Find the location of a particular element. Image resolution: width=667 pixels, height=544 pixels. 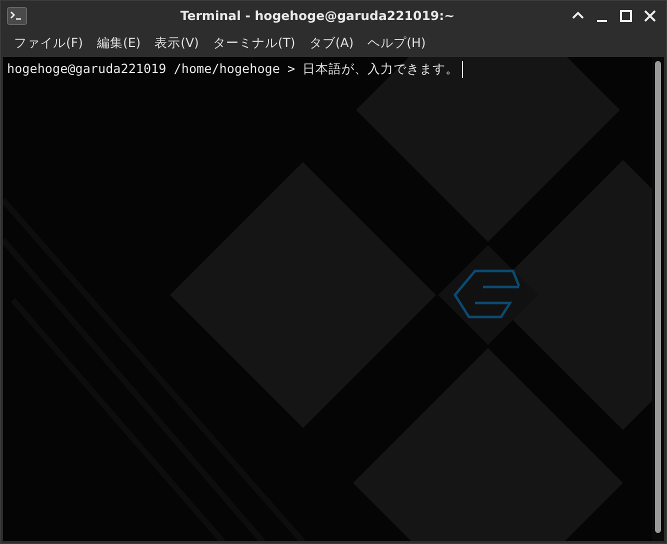

window-title: Terminal - hogehoge@garuda221019:~ is located at coordinates (317, 15).